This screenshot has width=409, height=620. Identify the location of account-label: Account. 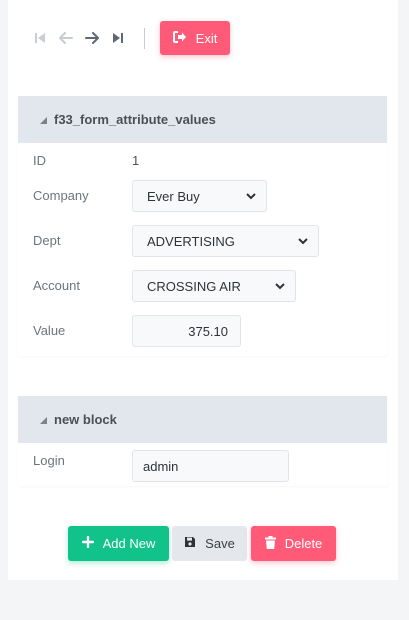
(56, 285).